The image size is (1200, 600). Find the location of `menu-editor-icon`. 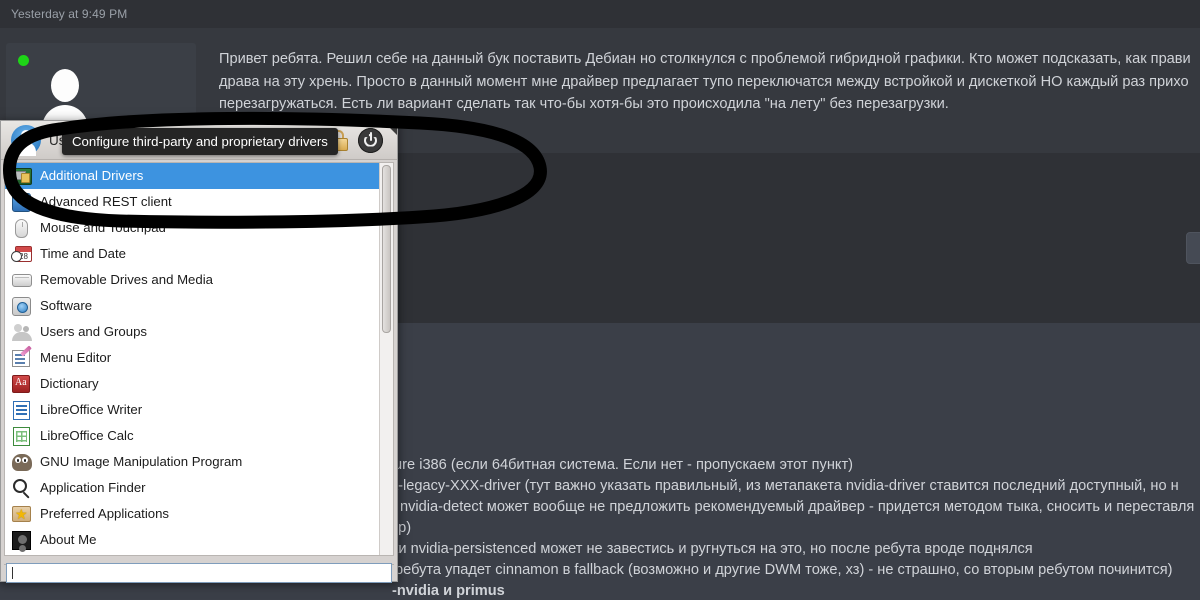

menu-editor-icon is located at coordinates (22, 358).